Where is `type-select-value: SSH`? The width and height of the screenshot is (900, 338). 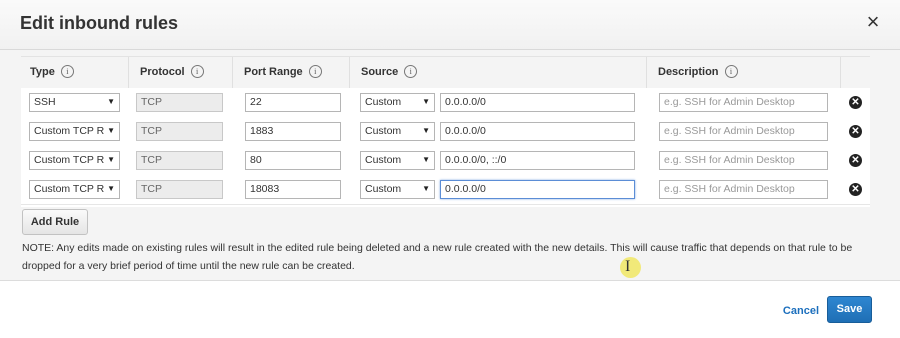 type-select-value: SSH is located at coordinates (45, 102).